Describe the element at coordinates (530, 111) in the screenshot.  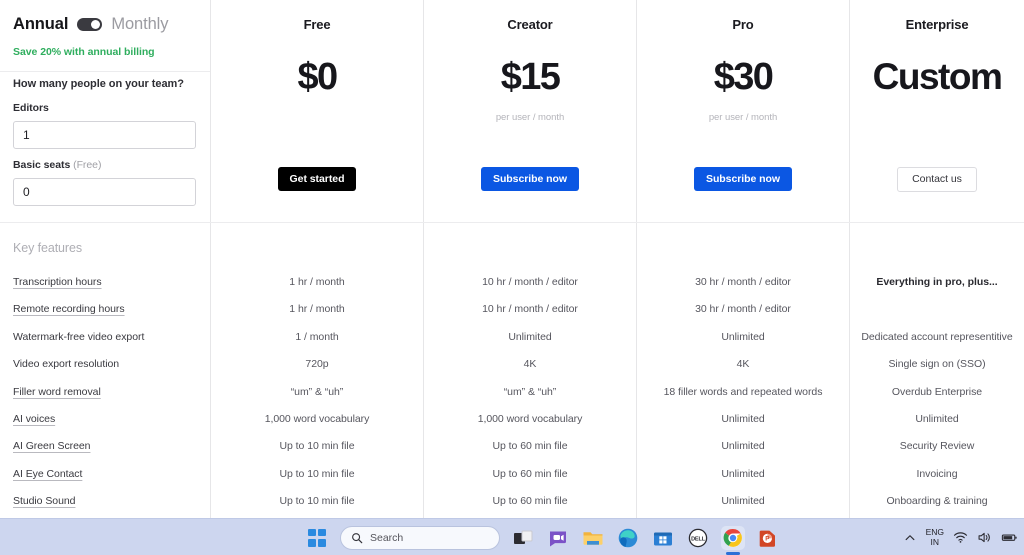
I see `plan-column-creator: Creator $15 per user / month Subscribe now` at that location.